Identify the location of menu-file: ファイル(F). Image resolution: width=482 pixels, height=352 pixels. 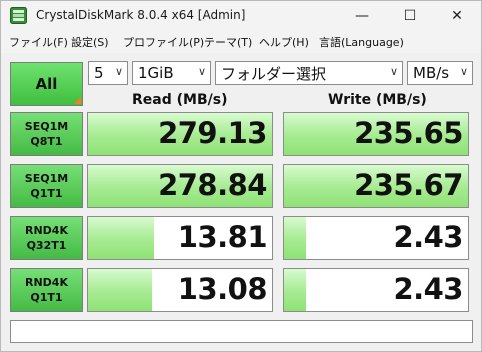
(38, 42).